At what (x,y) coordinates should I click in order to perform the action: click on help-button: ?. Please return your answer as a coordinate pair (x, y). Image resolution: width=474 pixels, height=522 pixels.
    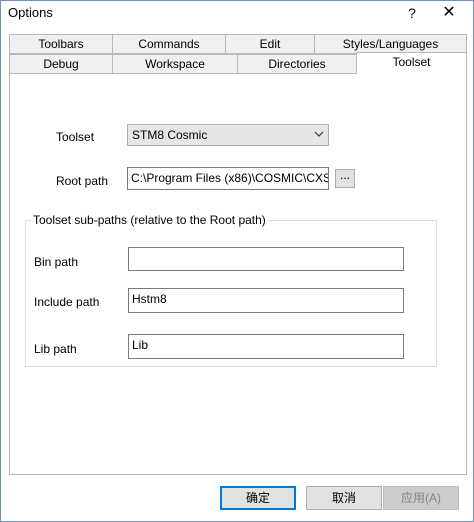
    Looking at the image, I should click on (412, 13).